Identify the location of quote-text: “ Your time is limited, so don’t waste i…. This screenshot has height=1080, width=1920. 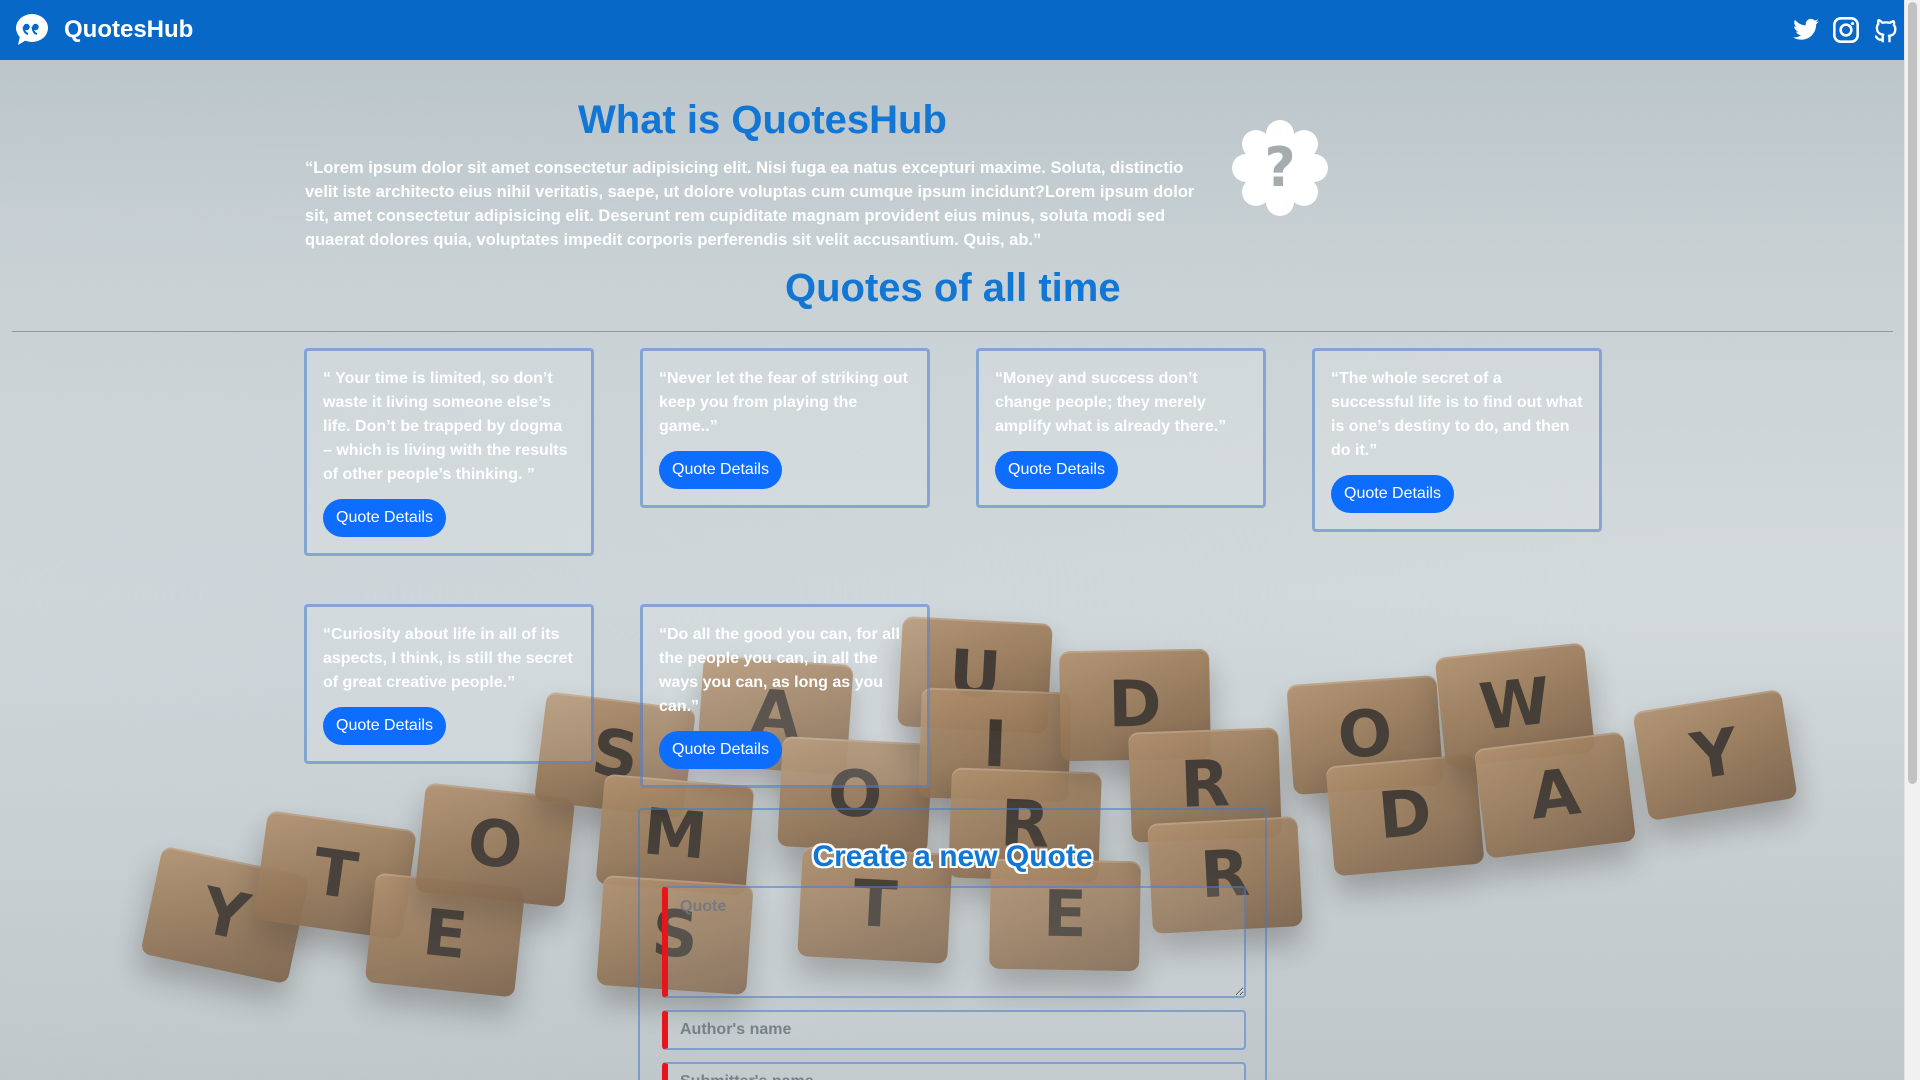
(445, 426).